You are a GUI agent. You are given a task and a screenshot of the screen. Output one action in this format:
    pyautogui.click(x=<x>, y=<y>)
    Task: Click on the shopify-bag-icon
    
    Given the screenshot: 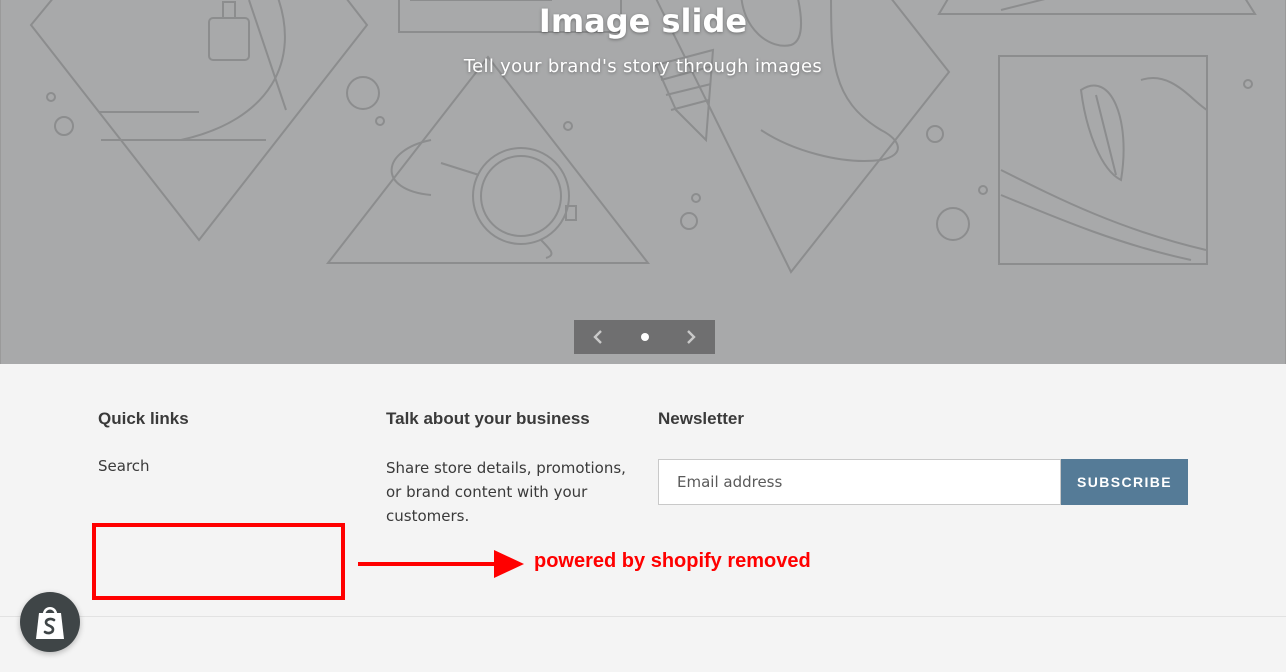 What is the action you would take?
    pyautogui.click(x=50, y=622)
    